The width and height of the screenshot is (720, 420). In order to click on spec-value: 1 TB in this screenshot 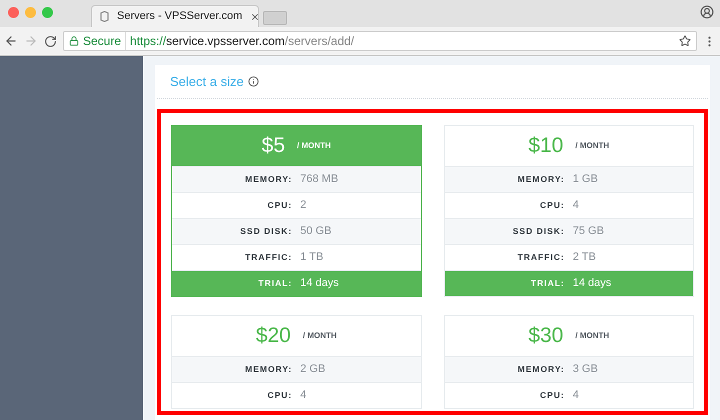, I will do `click(312, 258)`.